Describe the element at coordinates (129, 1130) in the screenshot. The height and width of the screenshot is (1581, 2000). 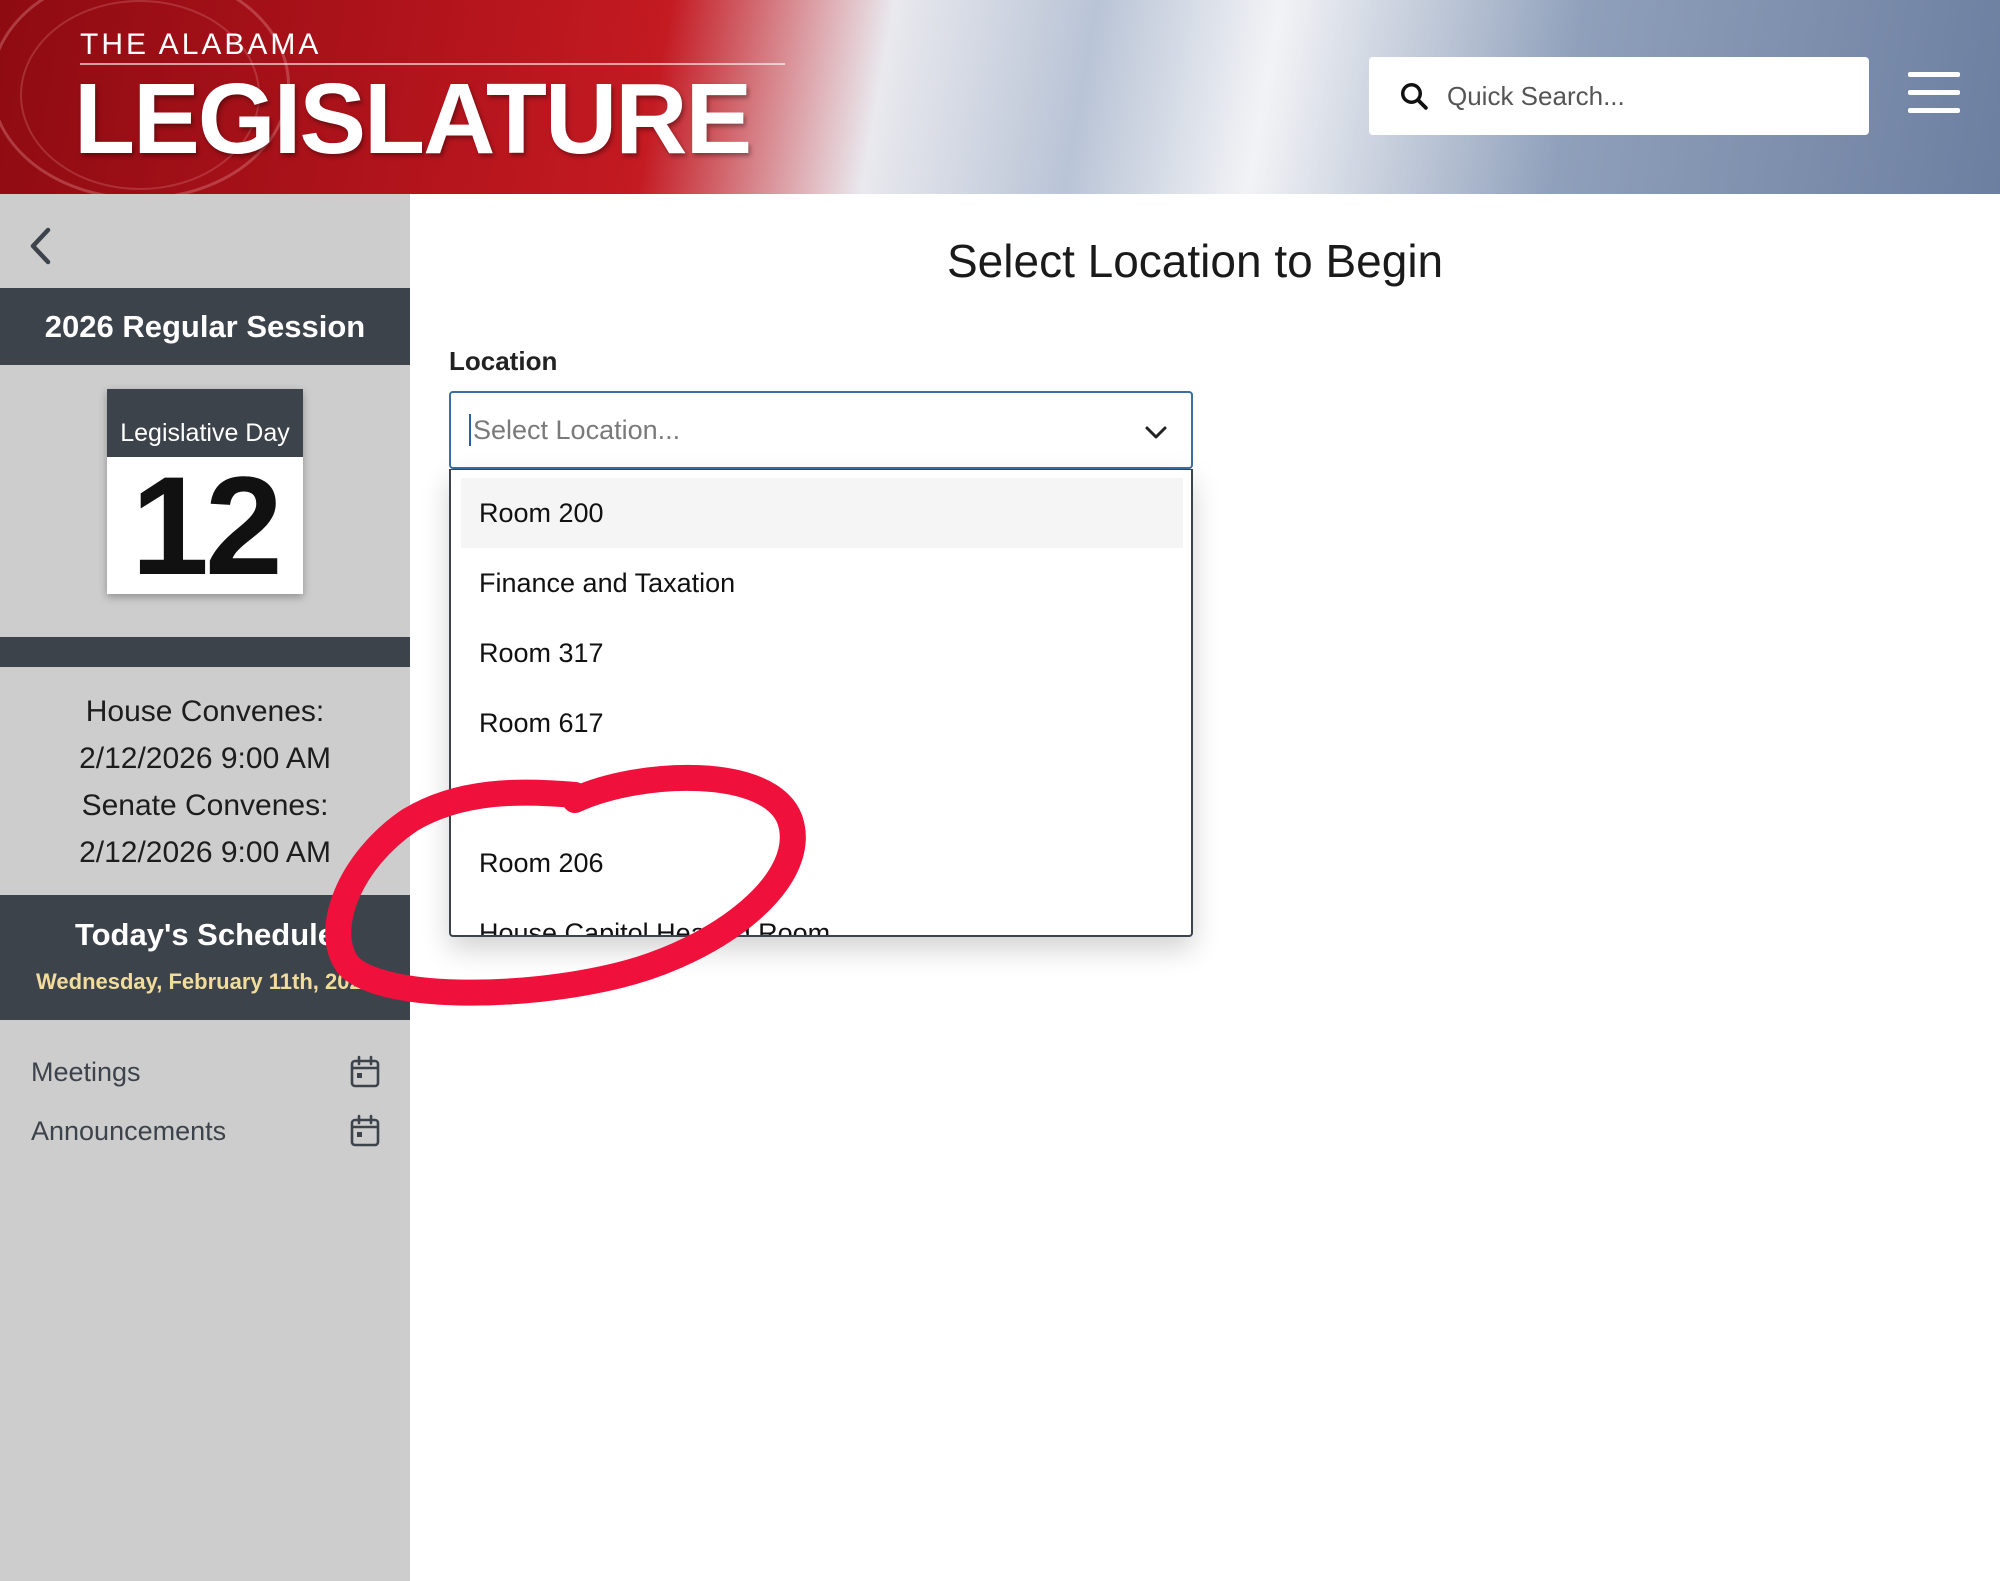
I see `sidebar-item-label: Announcements` at that location.